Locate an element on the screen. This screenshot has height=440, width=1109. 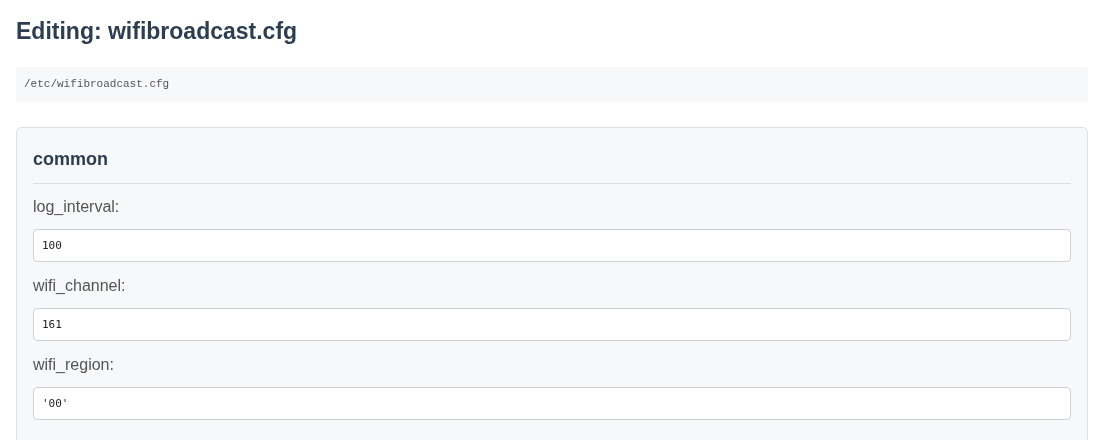
file-path: /etc/wifibroadcast.cfg is located at coordinates (552, 84).